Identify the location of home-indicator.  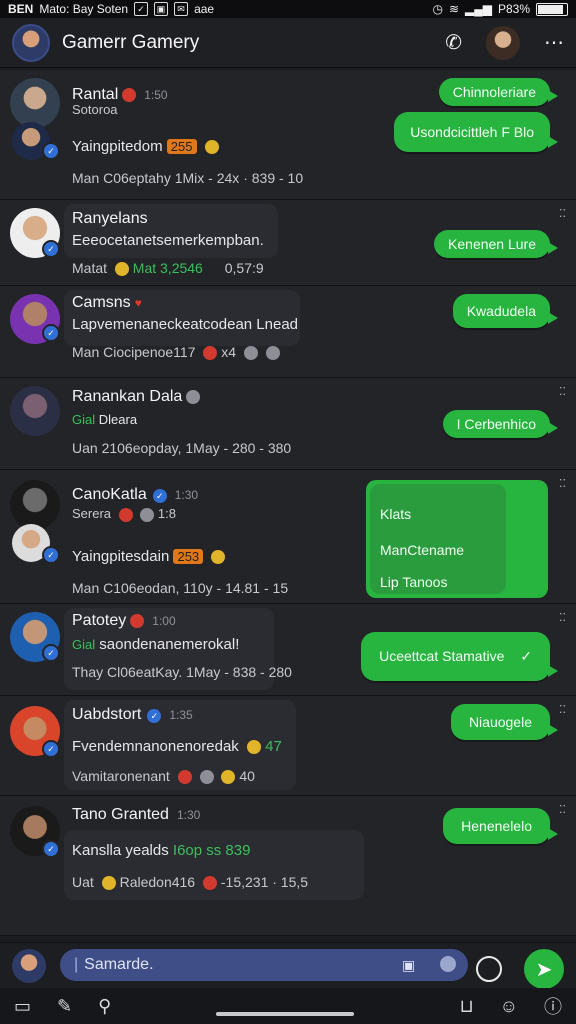
(285, 1014).